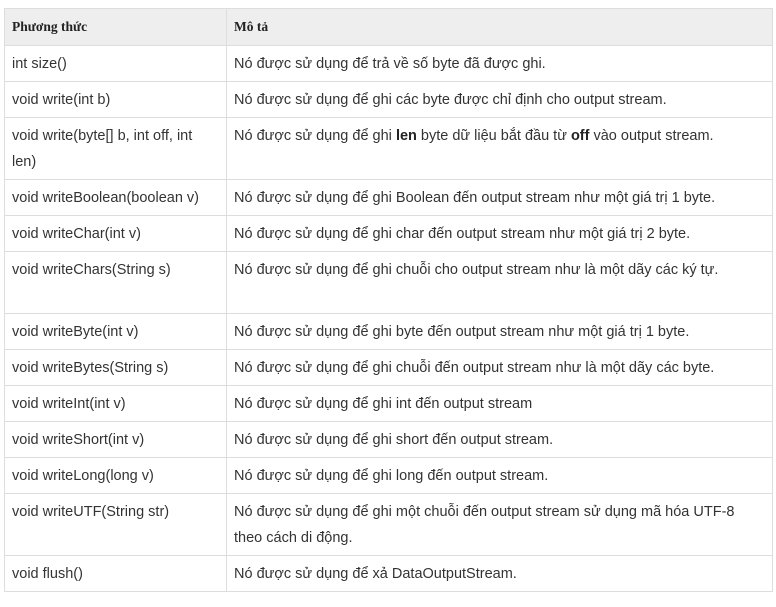 This screenshot has width=776, height=607. I want to click on column-header-method: Phương thức, so click(115, 27).